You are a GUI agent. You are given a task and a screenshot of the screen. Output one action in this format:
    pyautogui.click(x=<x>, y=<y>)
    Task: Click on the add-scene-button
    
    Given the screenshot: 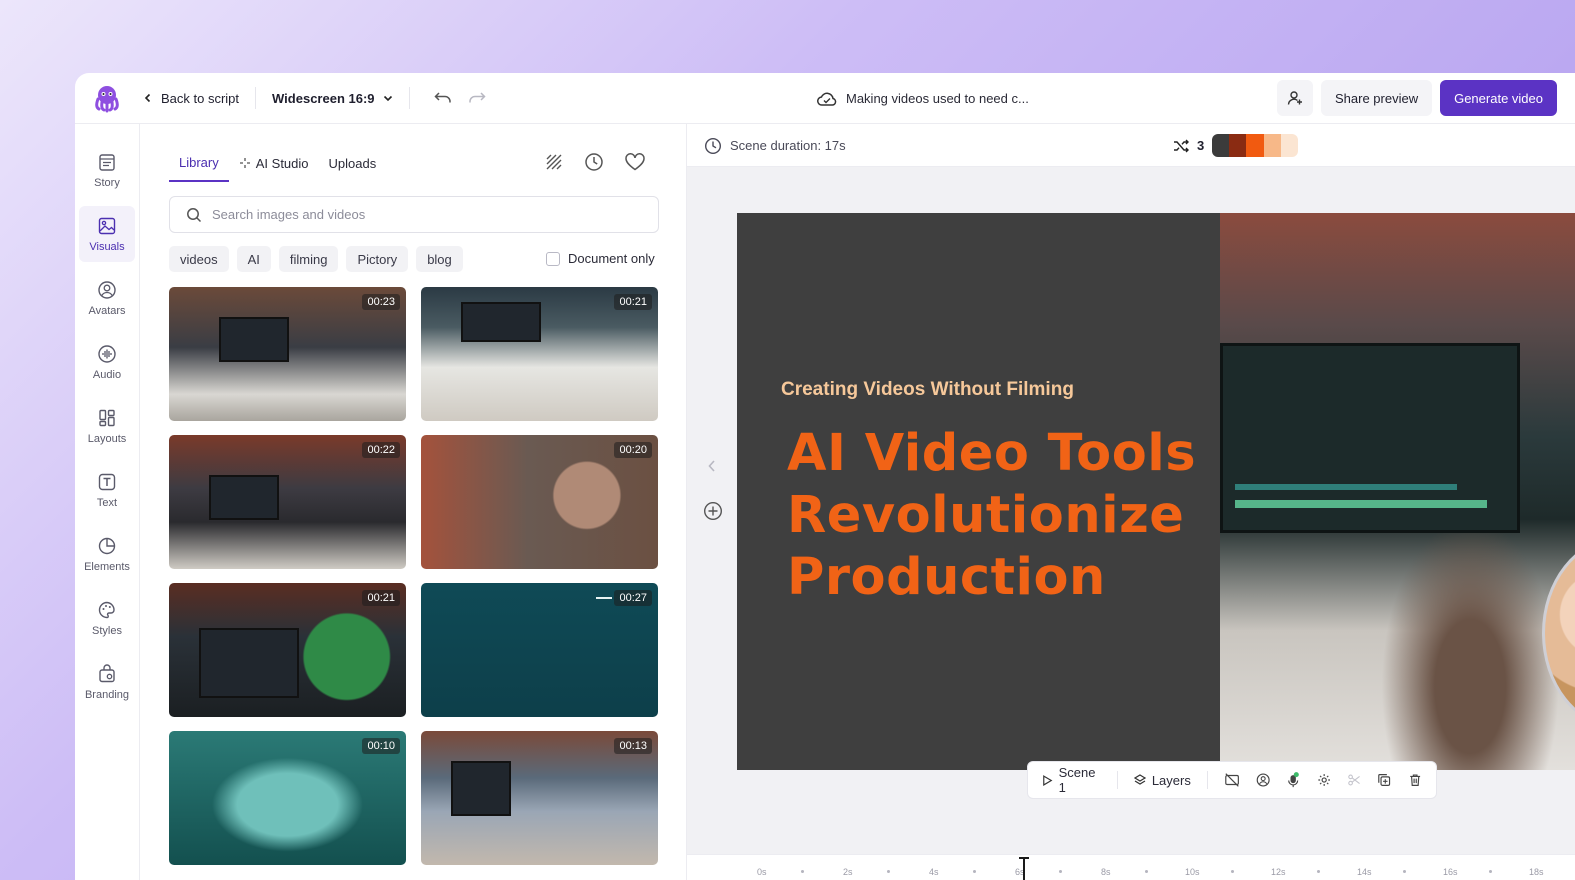 What is the action you would take?
    pyautogui.click(x=713, y=513)
    